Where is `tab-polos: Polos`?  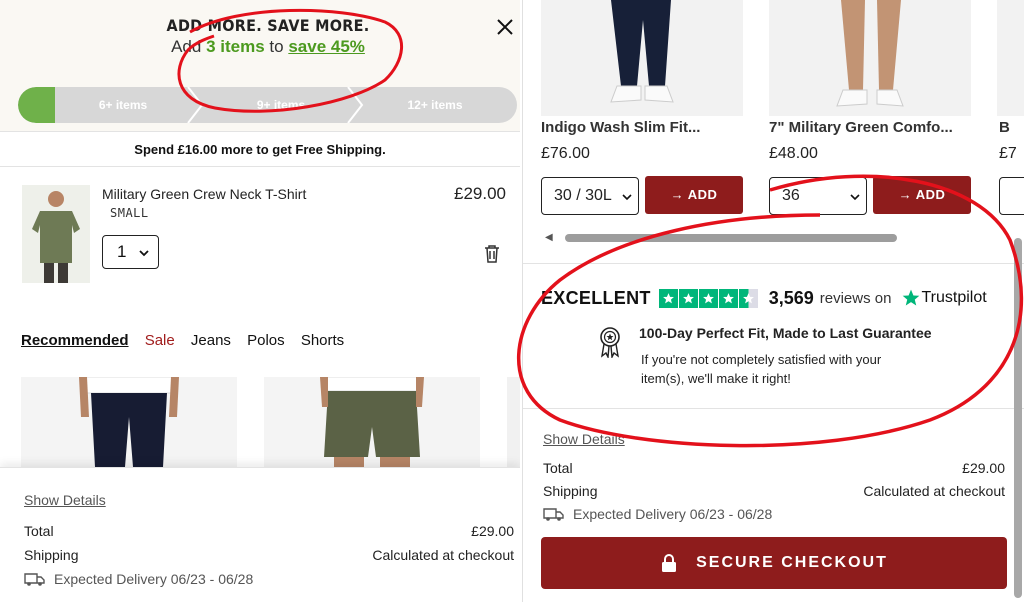
tab-polos: Polos is located at coordinates (266, 340).